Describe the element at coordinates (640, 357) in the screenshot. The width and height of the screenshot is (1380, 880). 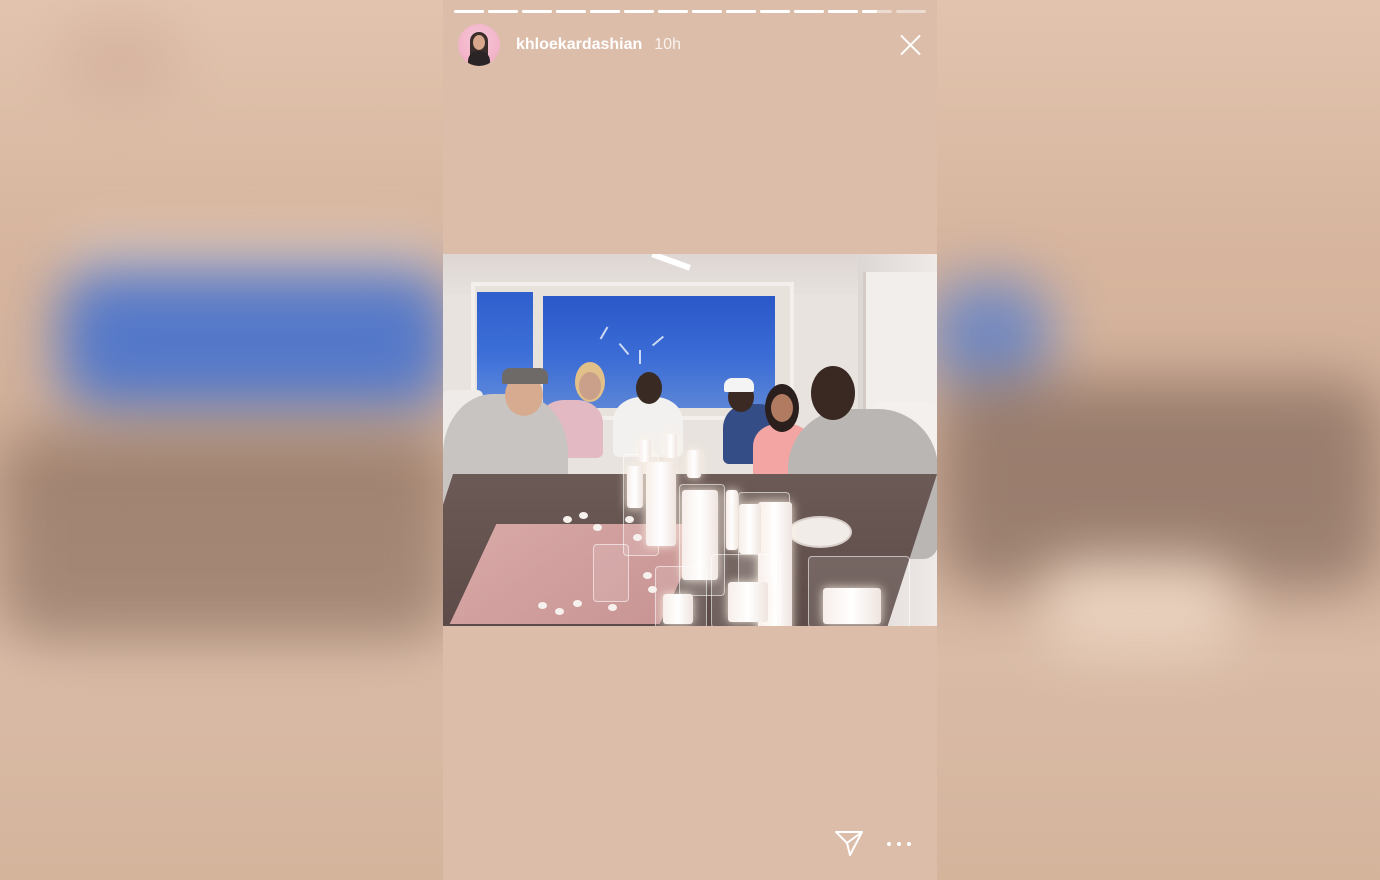
I see `photo-reflection` at that location.